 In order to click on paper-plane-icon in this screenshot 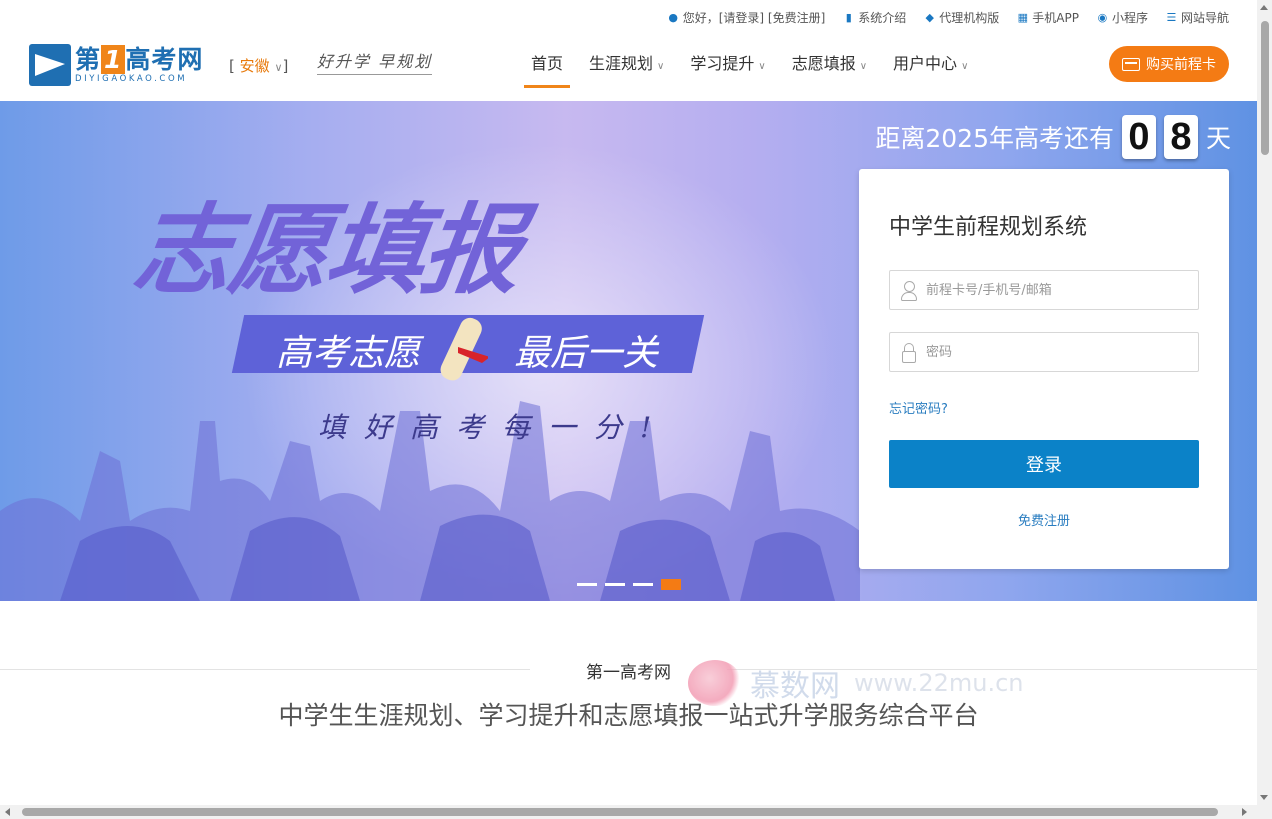, I will do `click(50, 65)`.